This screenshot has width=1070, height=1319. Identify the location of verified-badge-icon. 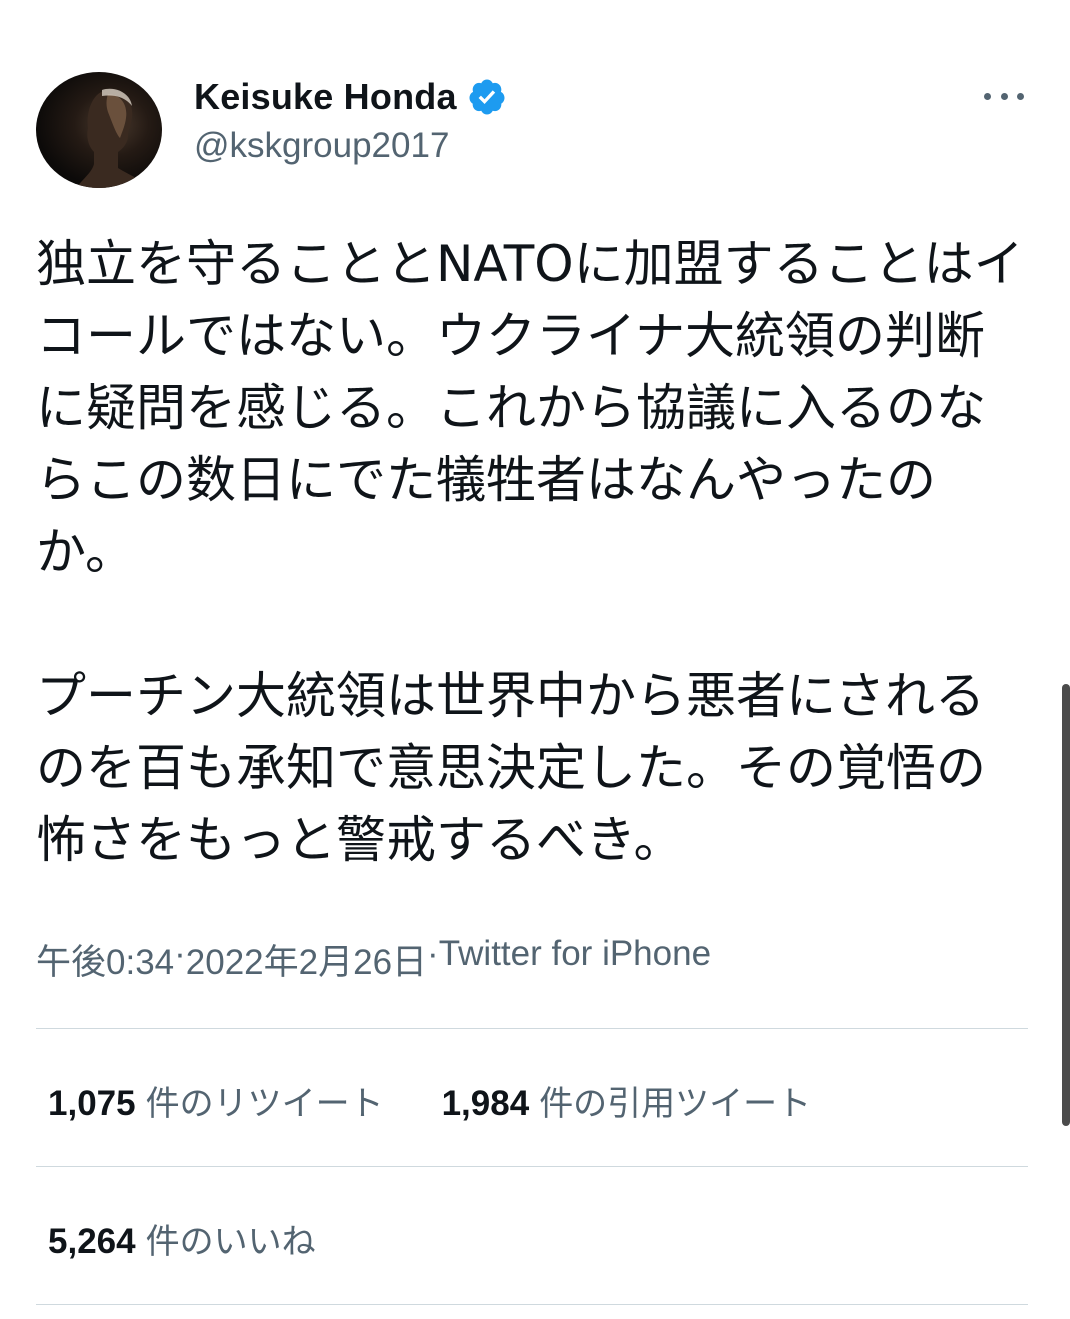
(487, 97).